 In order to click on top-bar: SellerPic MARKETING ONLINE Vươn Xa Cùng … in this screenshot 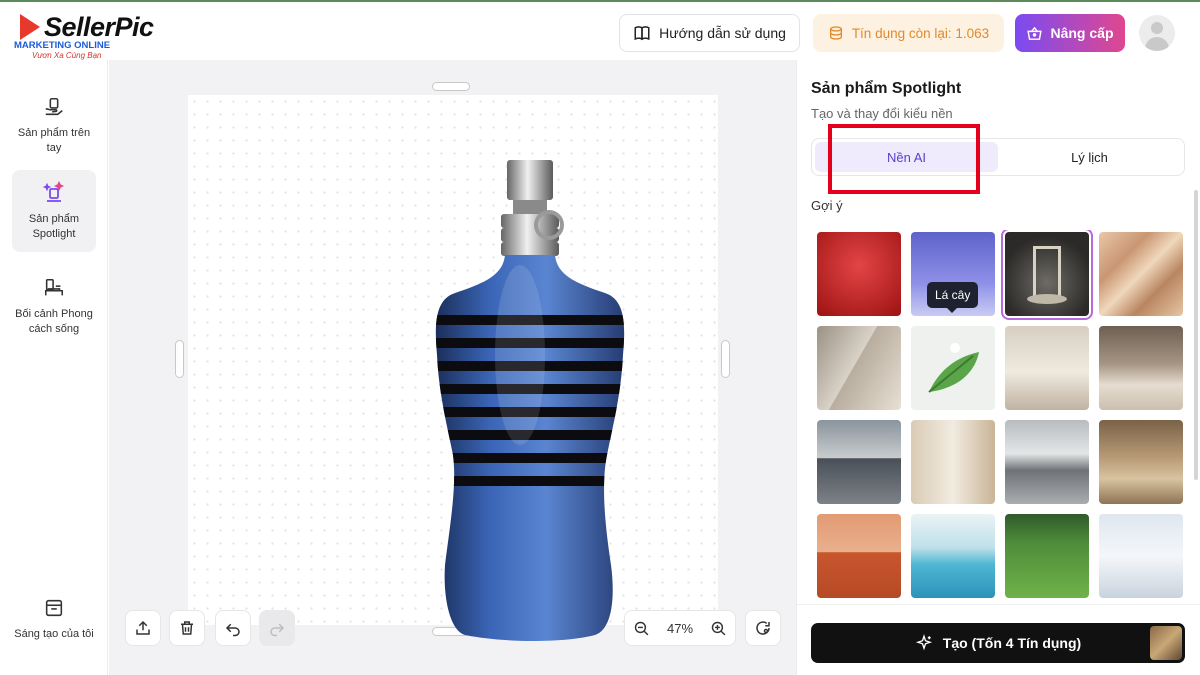, I will do `click(600, 30)`.